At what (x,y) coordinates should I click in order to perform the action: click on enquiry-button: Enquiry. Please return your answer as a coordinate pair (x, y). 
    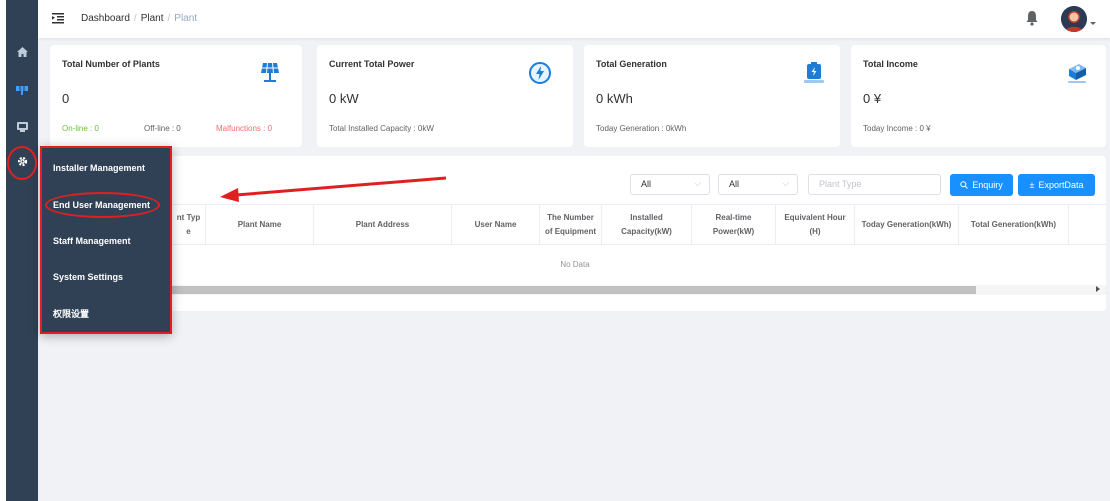
    Looking at the image, I should click on (981, 185).